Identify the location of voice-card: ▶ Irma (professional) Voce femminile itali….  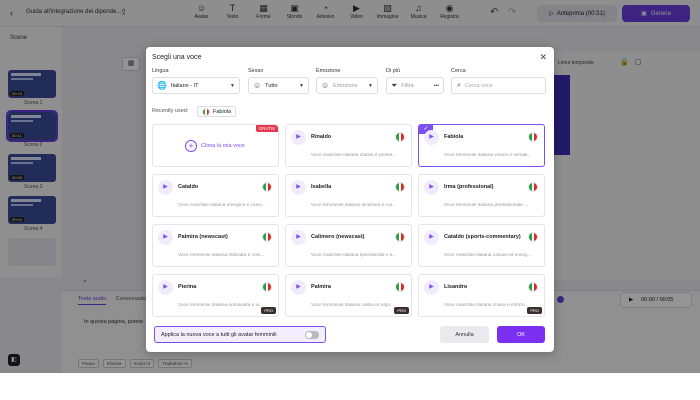
(481, 195).